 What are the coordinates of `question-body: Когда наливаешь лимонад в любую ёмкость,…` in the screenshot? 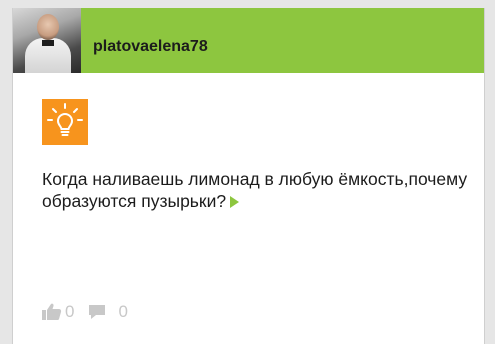 It's located at (254, 190).